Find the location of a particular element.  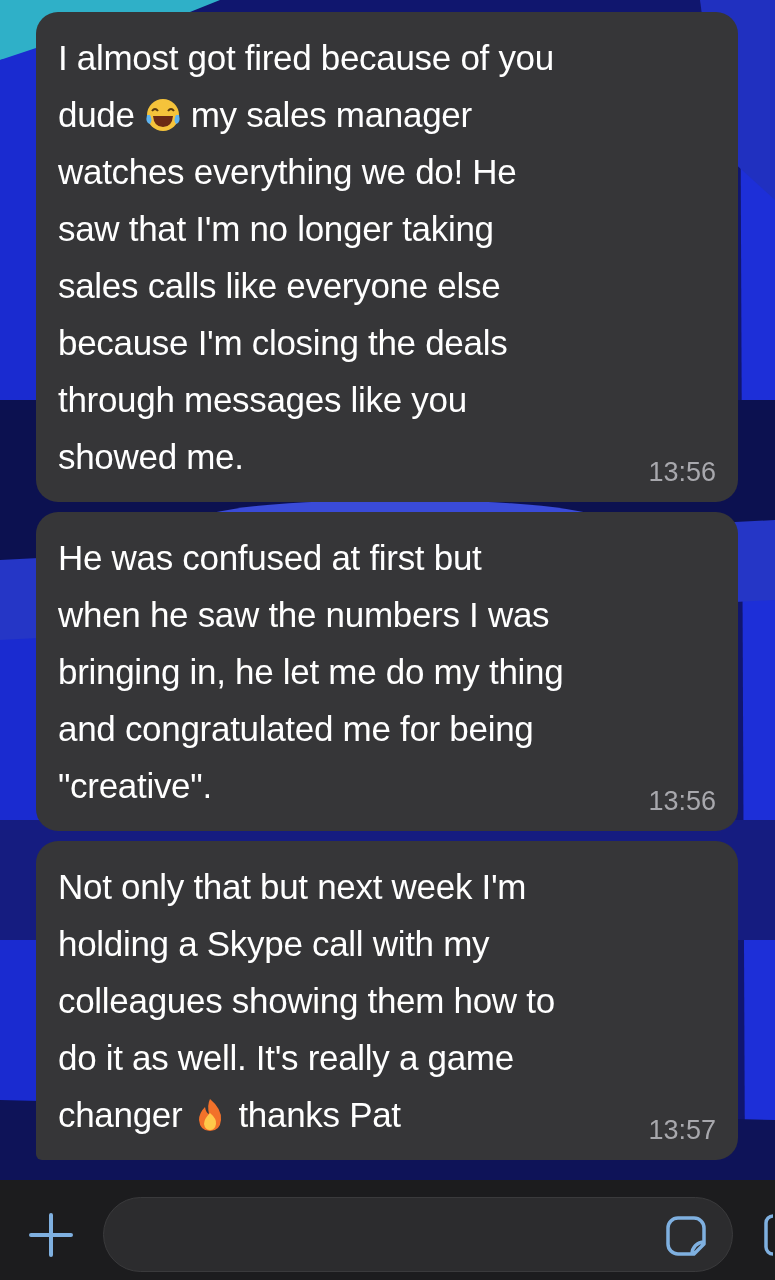

message-text: holding a Skype call with my is located at coordinates (274, 944).